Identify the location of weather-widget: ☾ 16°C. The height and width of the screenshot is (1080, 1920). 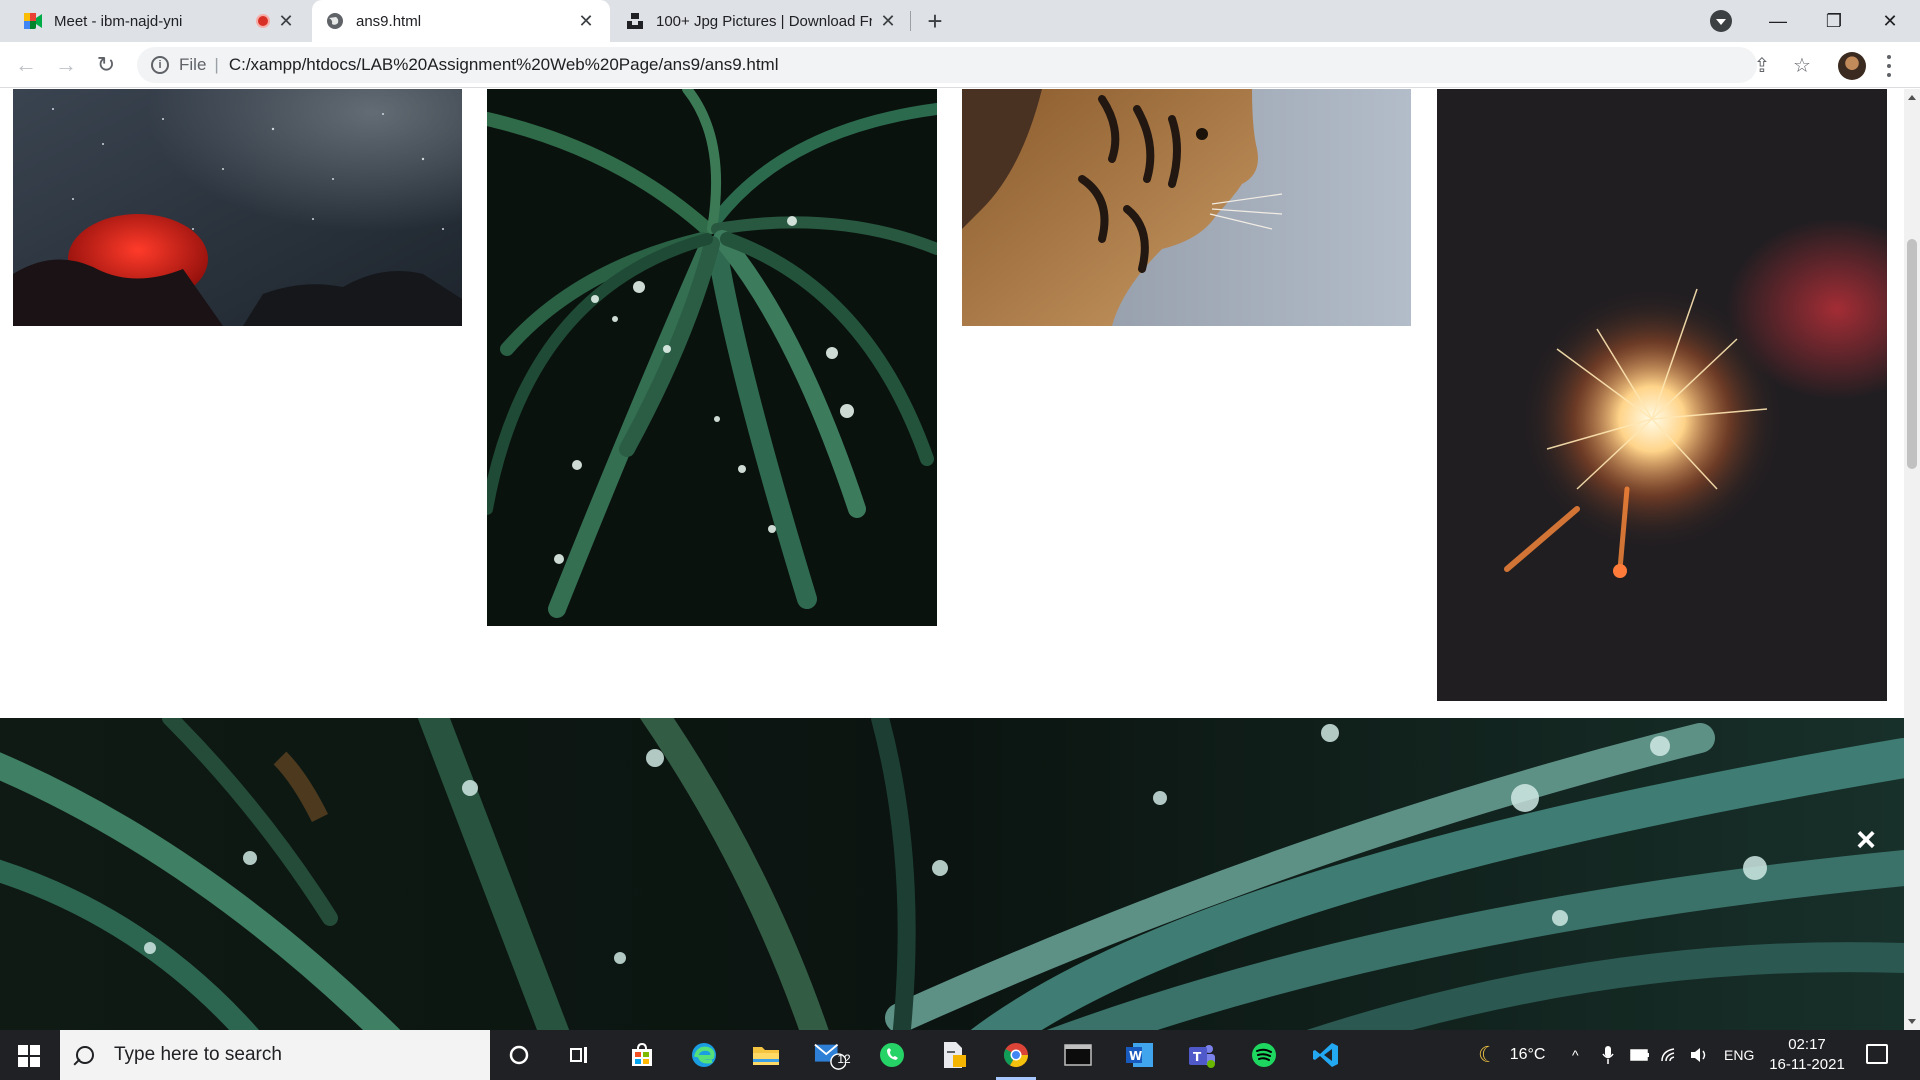
(1511, 1055).